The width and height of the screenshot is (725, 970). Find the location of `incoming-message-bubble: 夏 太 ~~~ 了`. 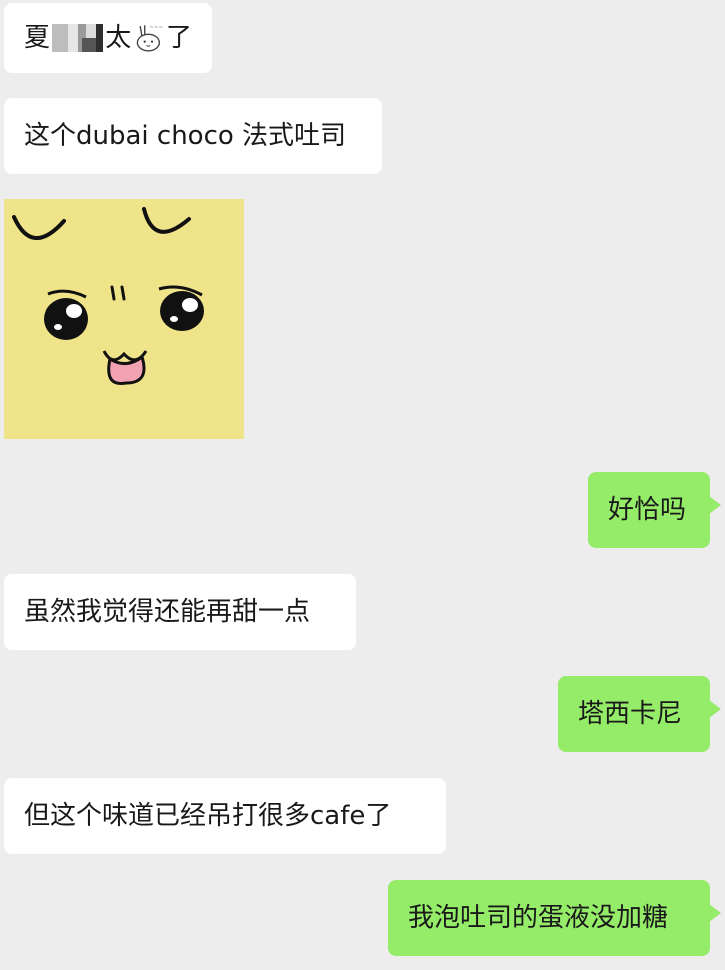

incoming-message-bubble: 夏 太 ~~~ 了 is located at coordinates (108, 38).